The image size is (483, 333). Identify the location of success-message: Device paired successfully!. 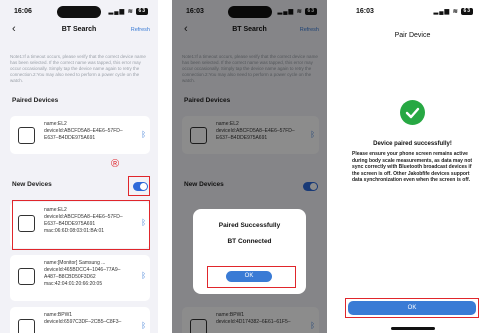
(412, 144).